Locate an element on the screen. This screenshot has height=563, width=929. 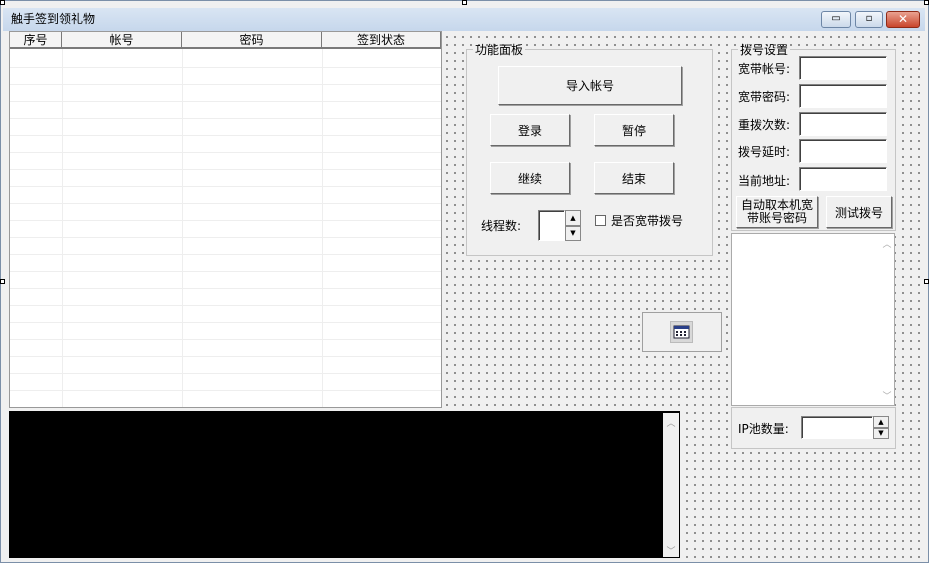
function-panel-title: 功能面板 is located at coordinates (499, 50).